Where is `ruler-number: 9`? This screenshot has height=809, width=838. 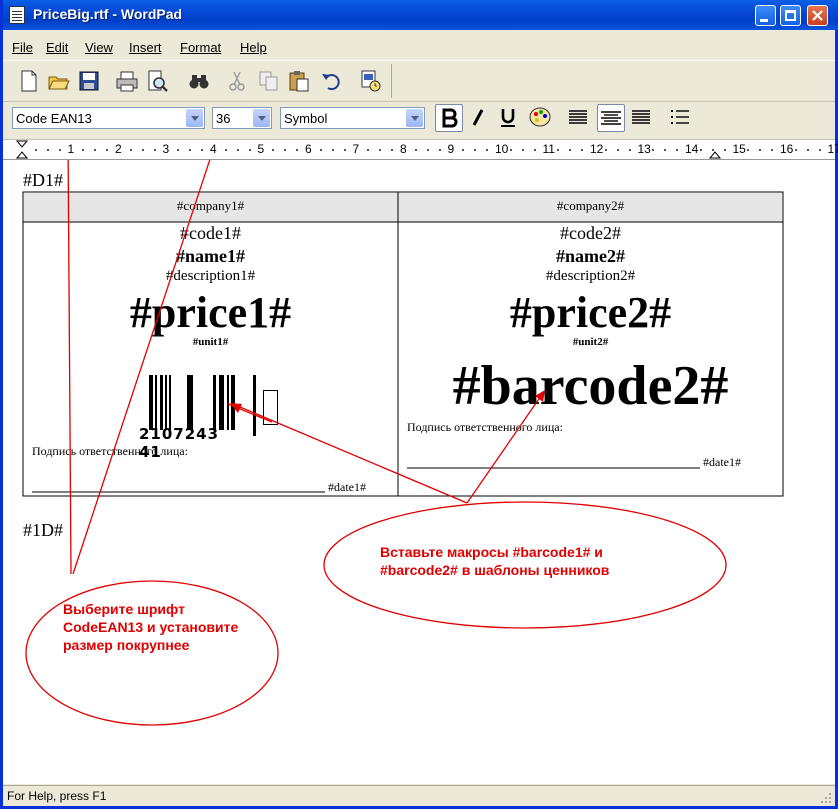
ruler-number: 9 is located at coordinates (451, 149).